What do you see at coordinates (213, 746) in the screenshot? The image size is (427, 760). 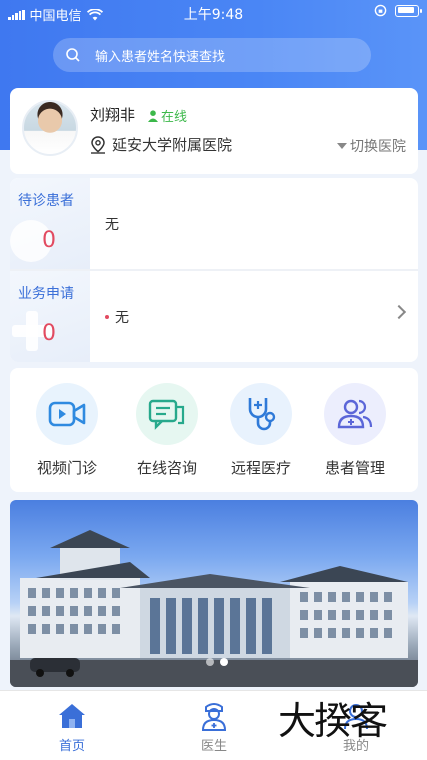 I see `tab-doctor-label: 医生` at bounding box center [213, 746].